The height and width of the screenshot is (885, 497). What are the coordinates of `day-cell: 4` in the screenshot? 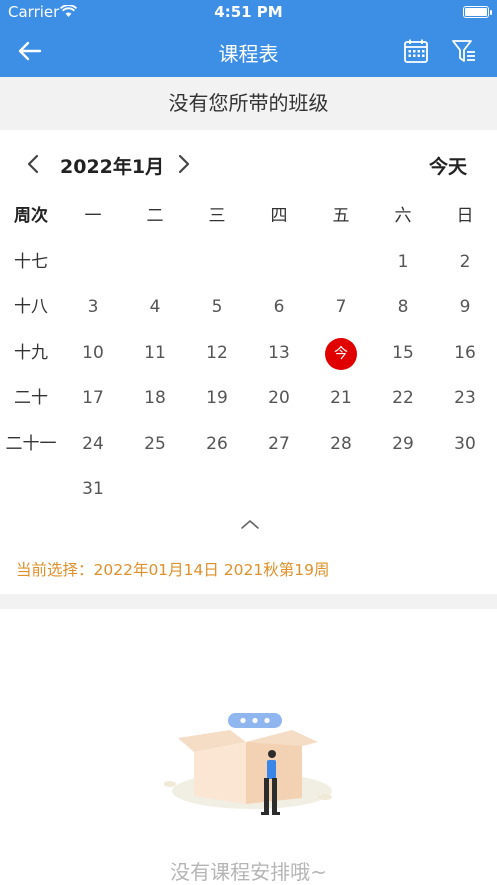 It's located at (155, 307).